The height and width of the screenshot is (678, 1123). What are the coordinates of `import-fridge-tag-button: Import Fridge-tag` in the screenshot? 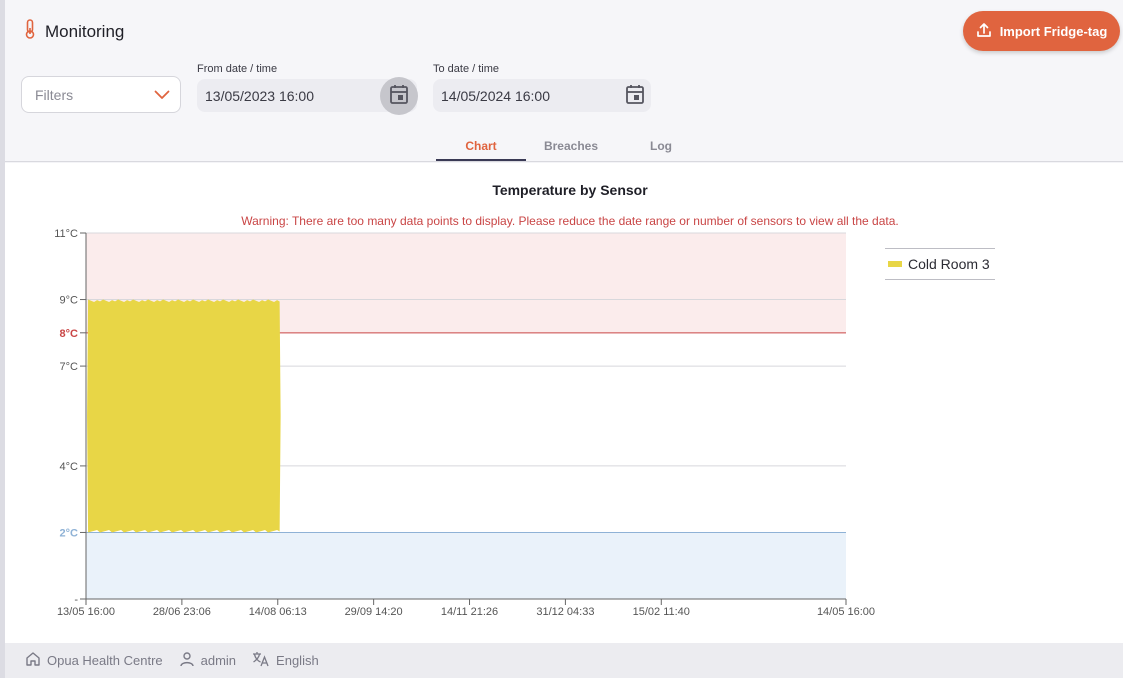 It's located at (1041, 31).